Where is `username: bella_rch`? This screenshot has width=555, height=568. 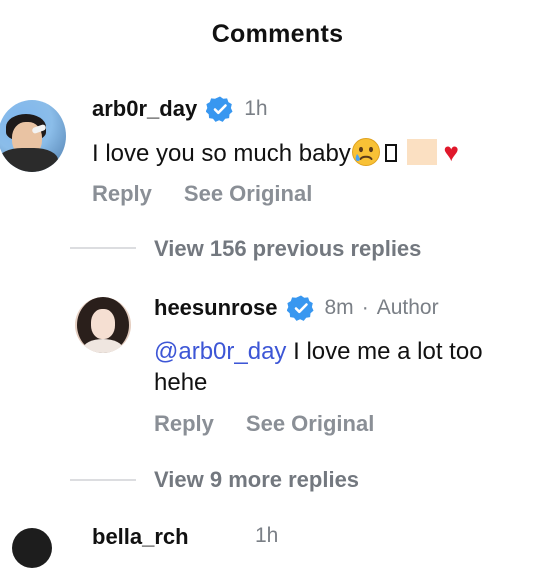 username: bella_rch is located at coordinates (140, 537).